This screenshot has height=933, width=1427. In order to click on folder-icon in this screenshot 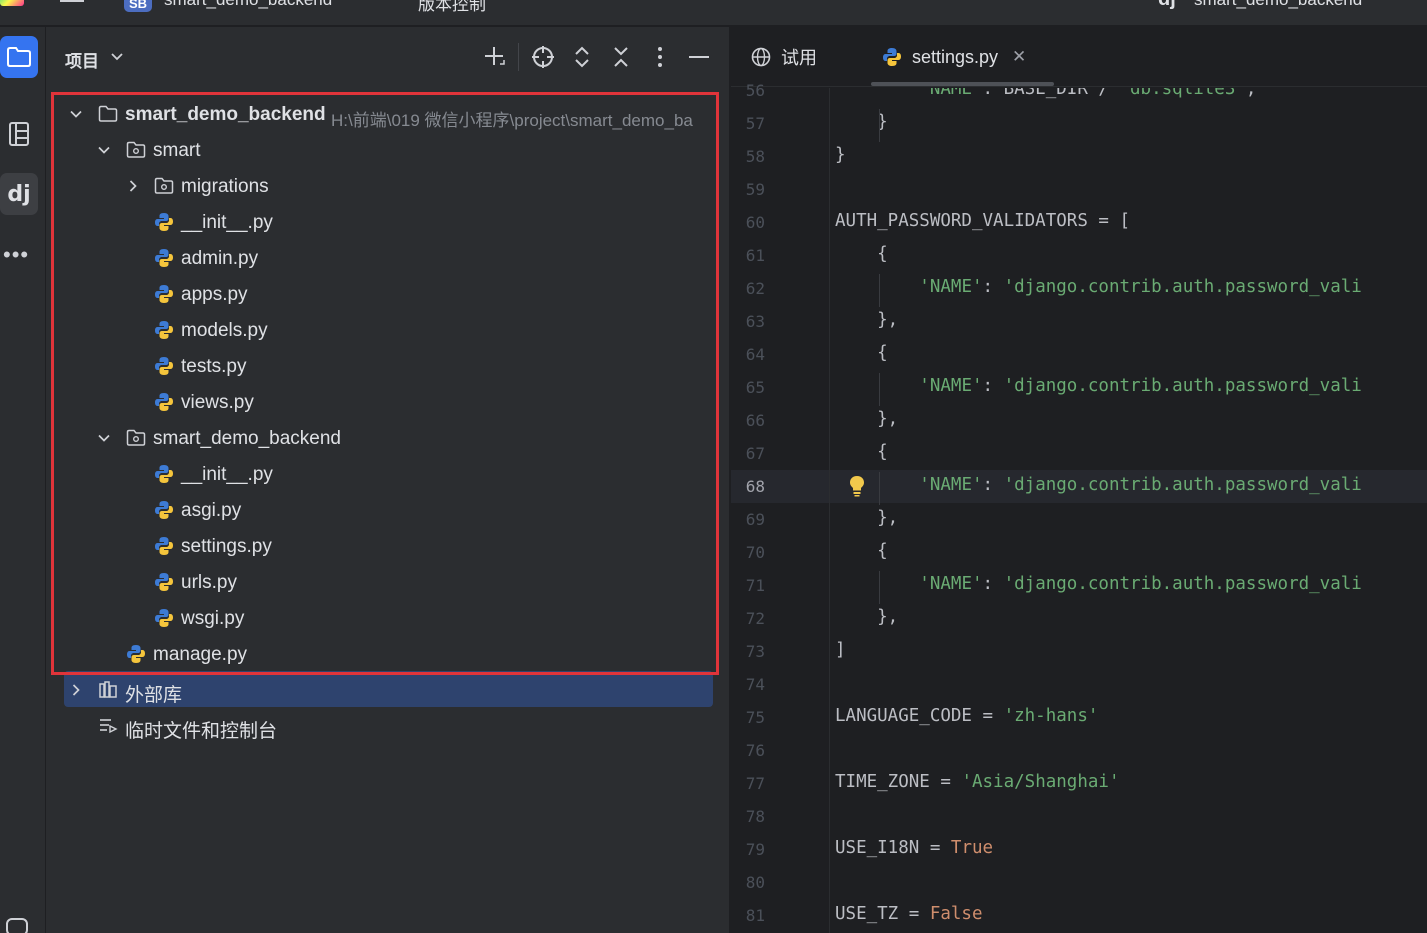, I will do `click(19, 57)`.